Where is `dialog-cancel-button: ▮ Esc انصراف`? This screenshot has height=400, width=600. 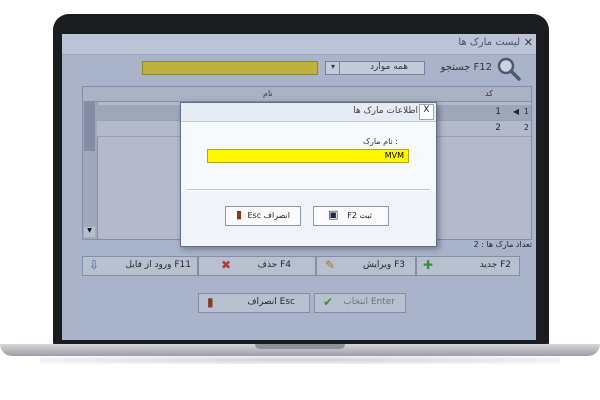
dialog-cancel-button: ▮ Esc انصراف is located at coordinates (263, 216).